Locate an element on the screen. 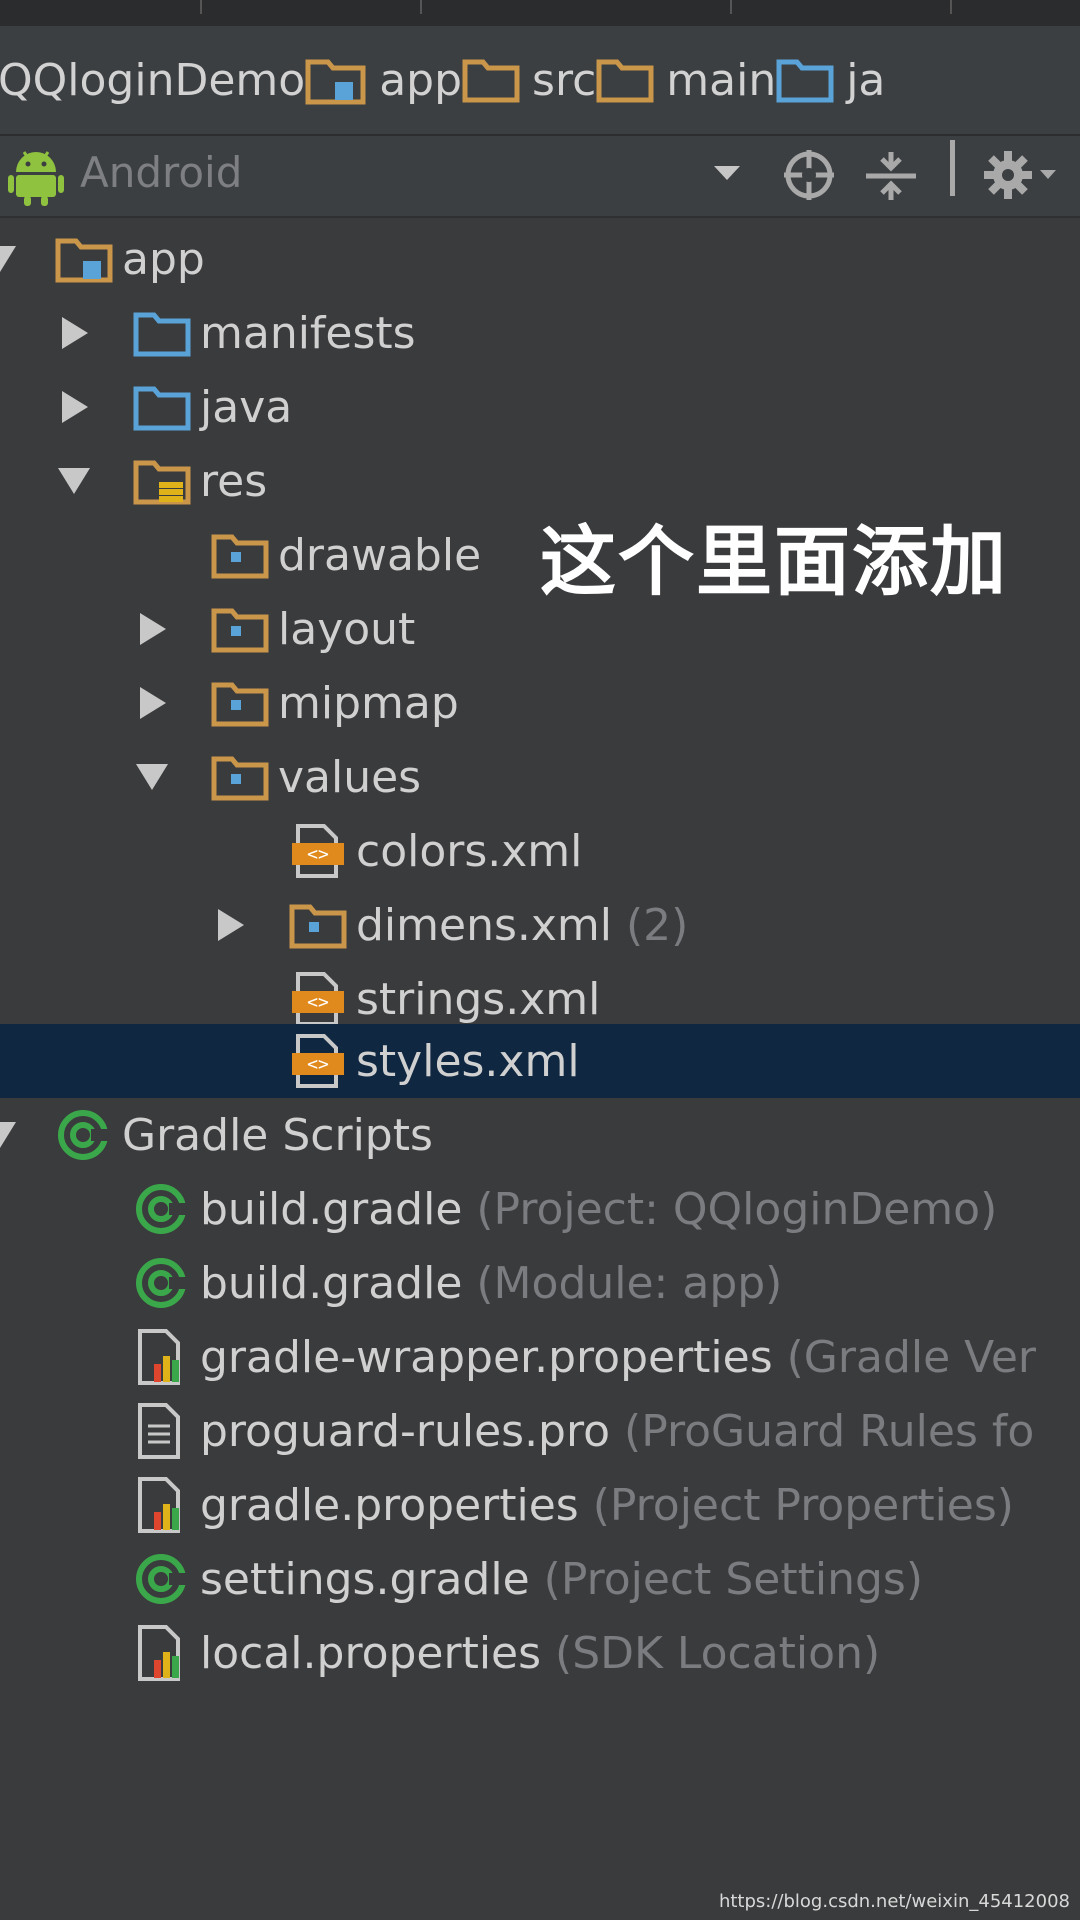 Image resolution: width=1080 pixels, height=1920 pixels. breadcrumb-label: app is located at coordinates (421, 80).